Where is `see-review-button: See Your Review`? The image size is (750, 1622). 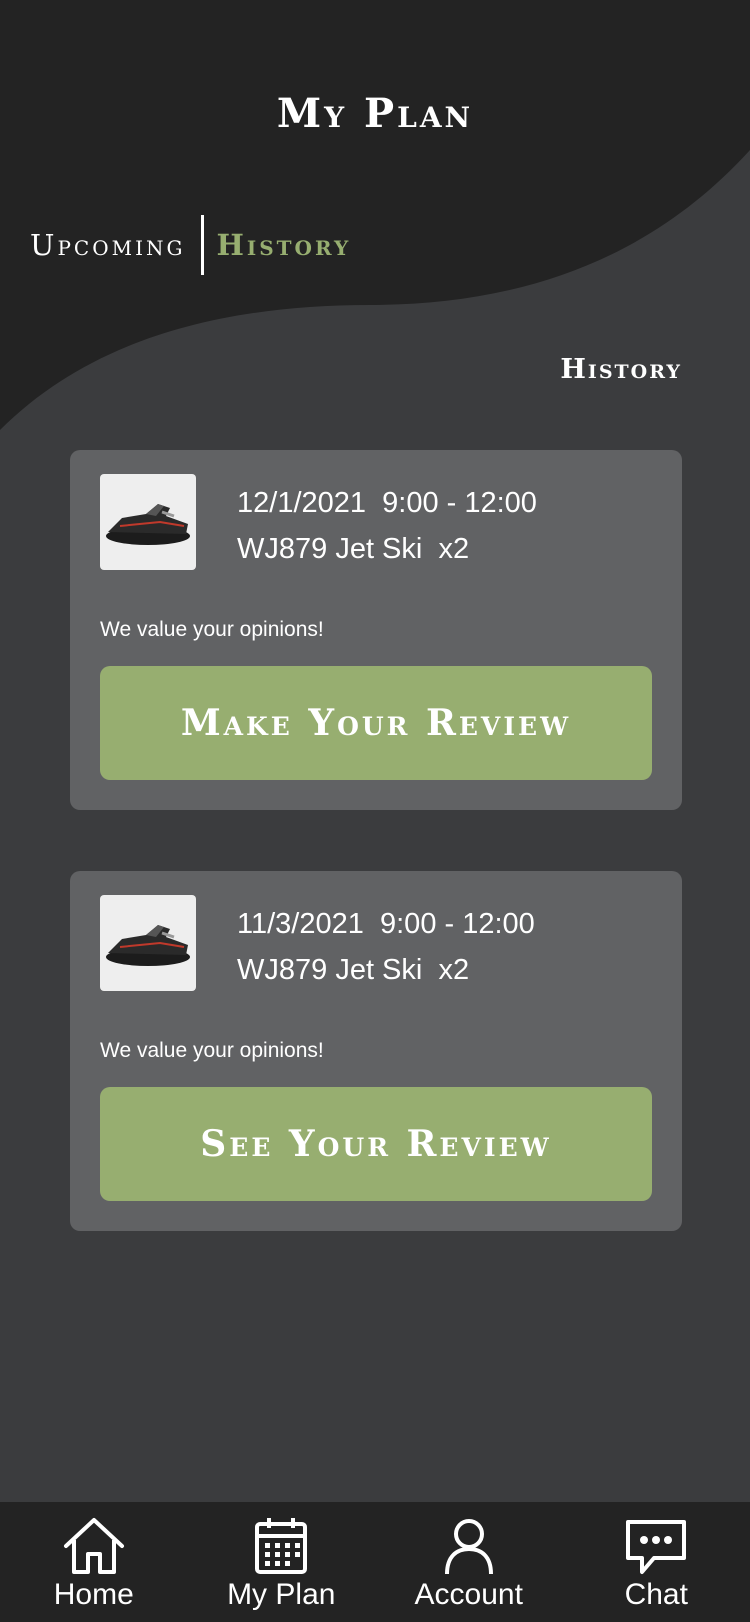 see-review-button: See Your Review is located at coordinates (376, 1144).